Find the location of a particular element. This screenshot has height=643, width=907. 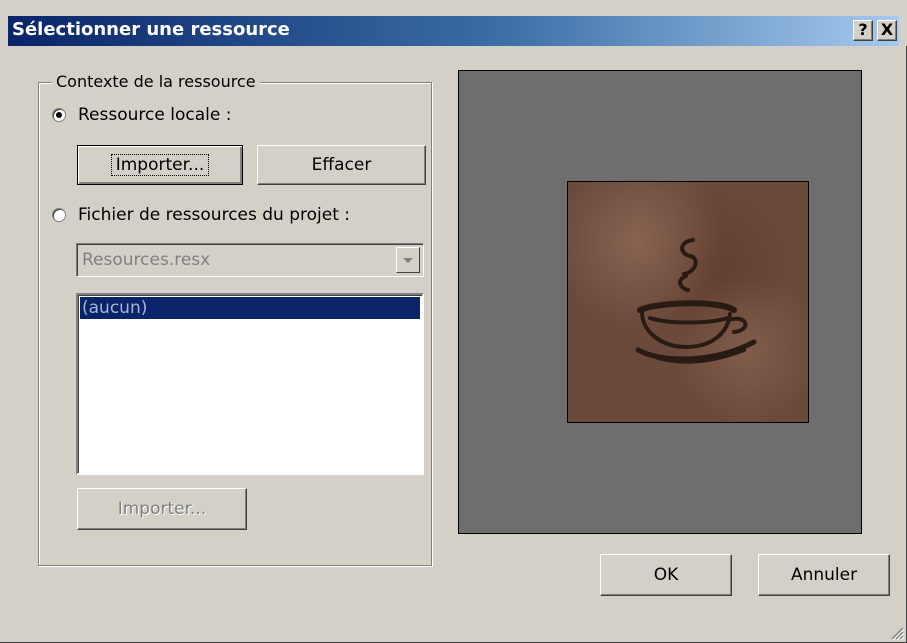

cancel-button: Annuler is located at coordinates (824, 575).